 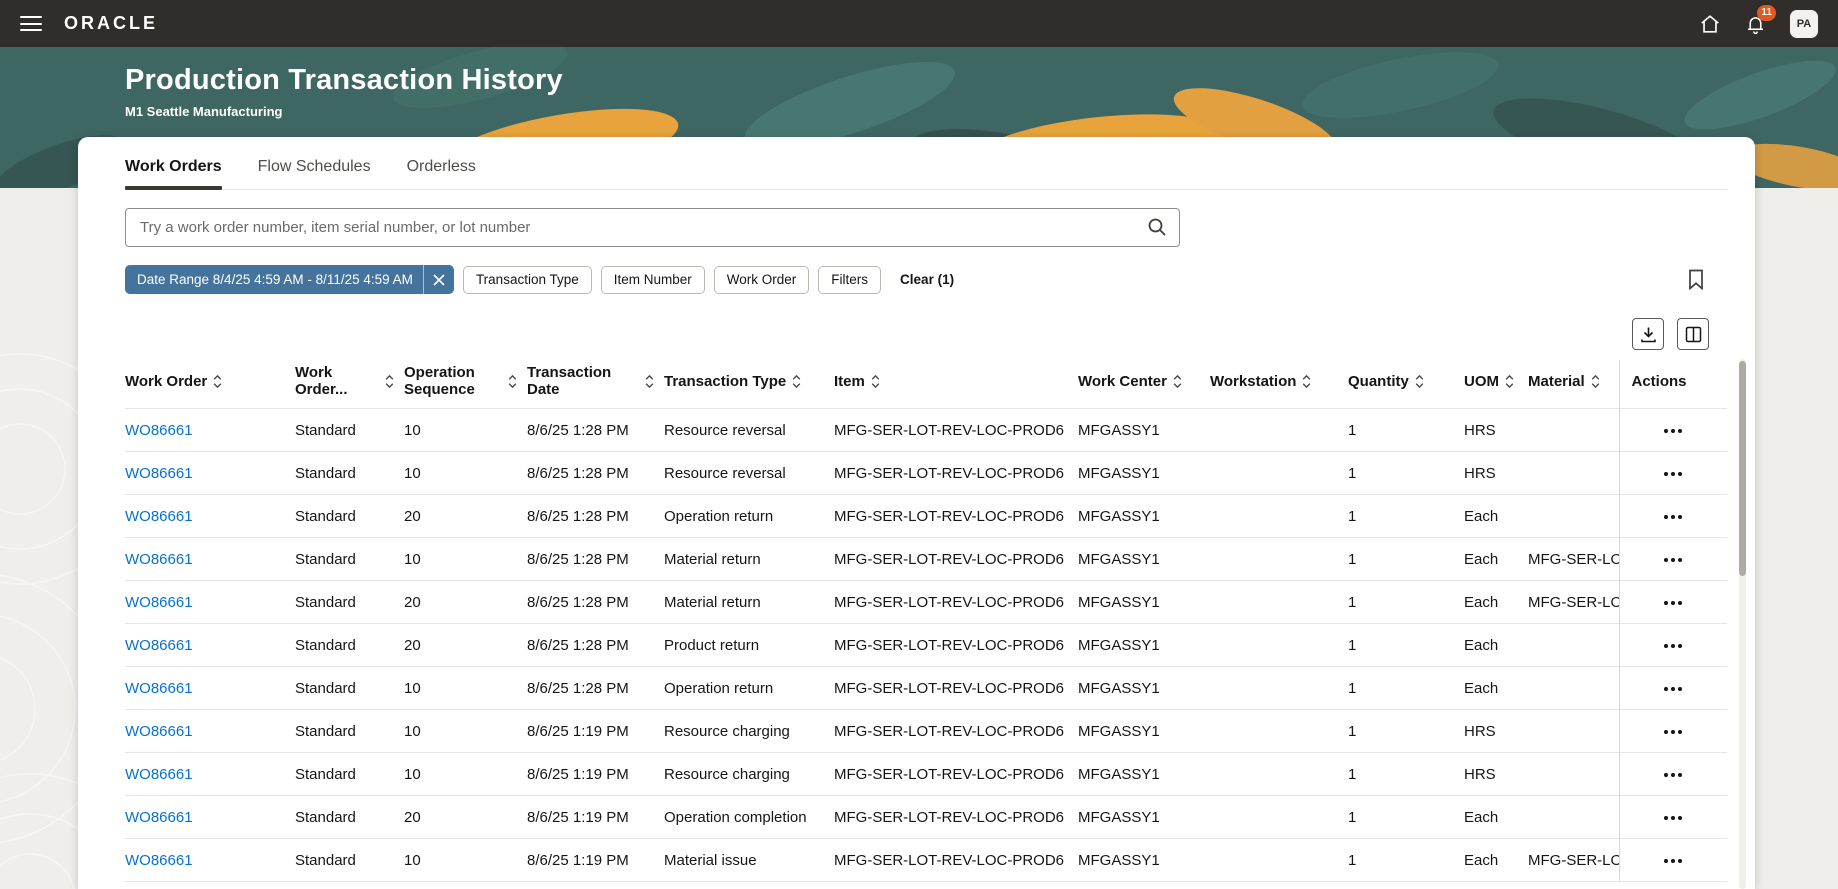 I want to click on notifications-bell-icon: 11, so click(x=1760, y=19).